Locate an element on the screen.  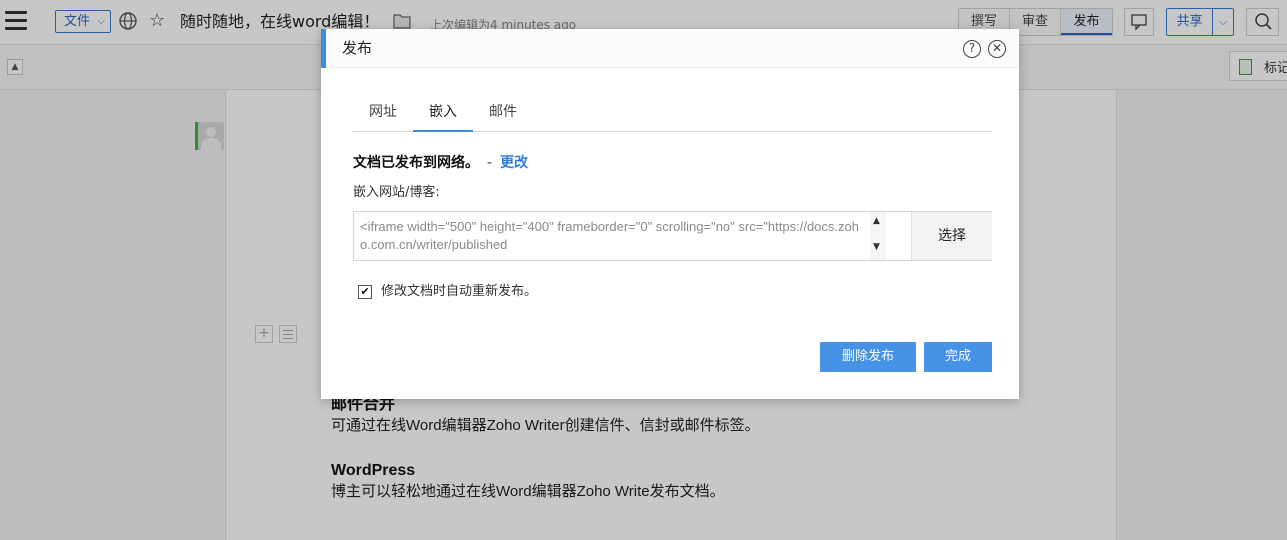
close-icon: ✕ is located at coordinates (997, 49).